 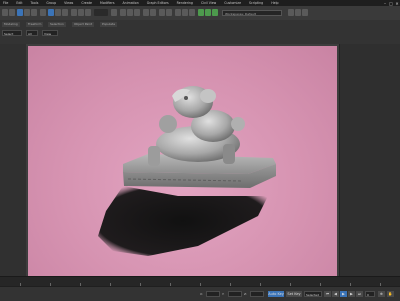 What do you see at coordinates (183, 221) in the screenshot?
I see `shadow-shape` at bounding box center [183, 221].